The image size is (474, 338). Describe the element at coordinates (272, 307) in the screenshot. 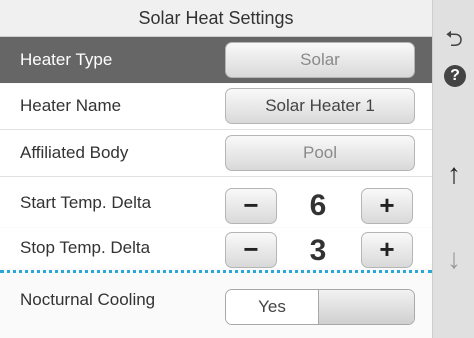

I see `toggle-yes-label: Yes` at that location.